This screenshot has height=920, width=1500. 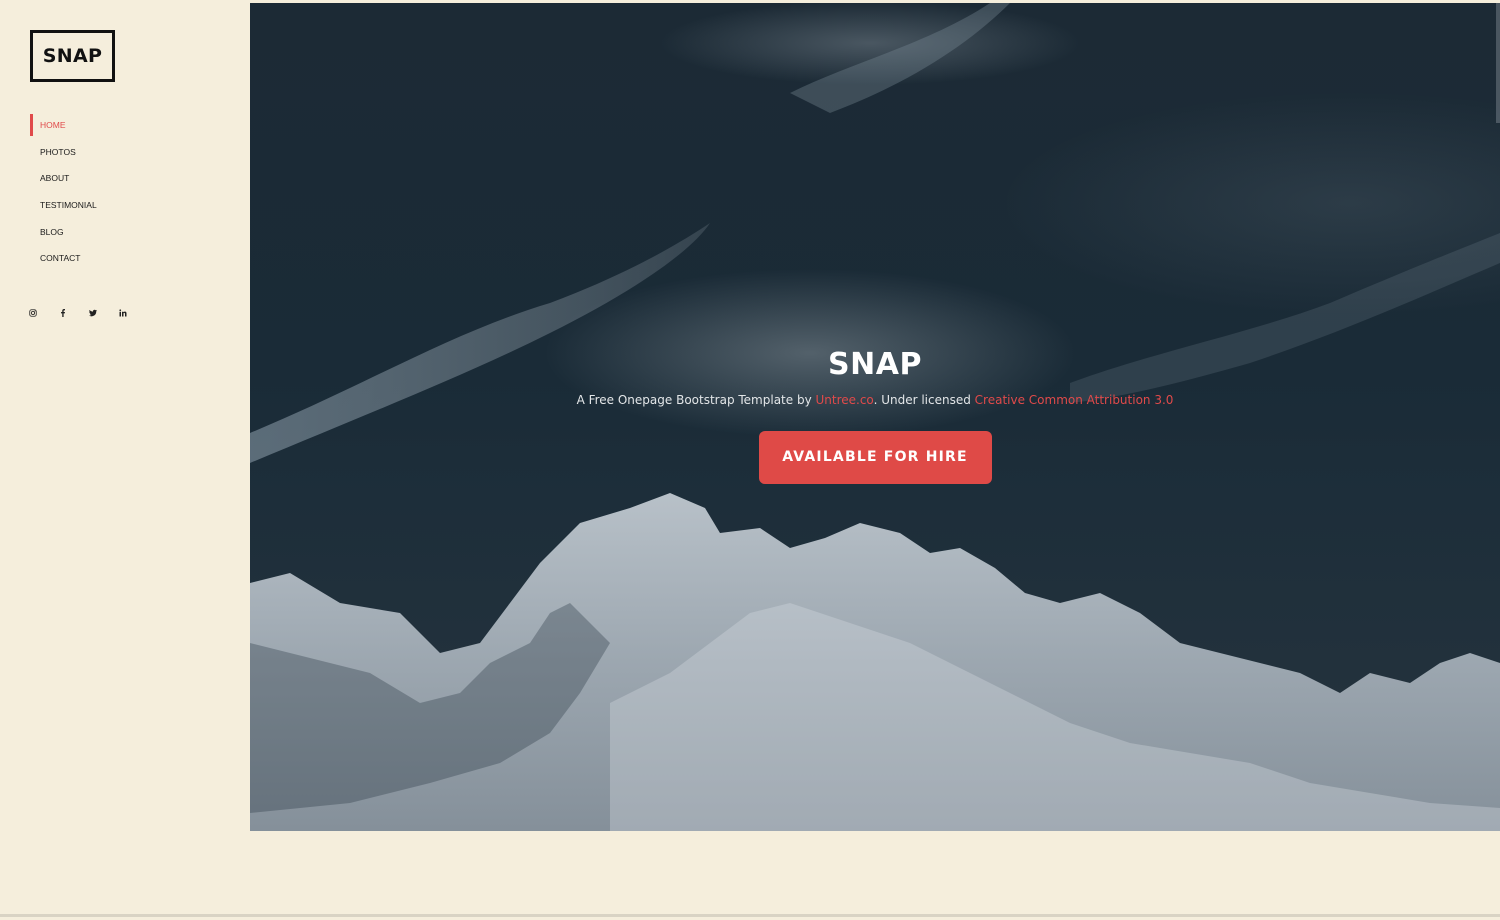 I want to click on nav-item-blog: BLOG, so click(x=63, y=231).